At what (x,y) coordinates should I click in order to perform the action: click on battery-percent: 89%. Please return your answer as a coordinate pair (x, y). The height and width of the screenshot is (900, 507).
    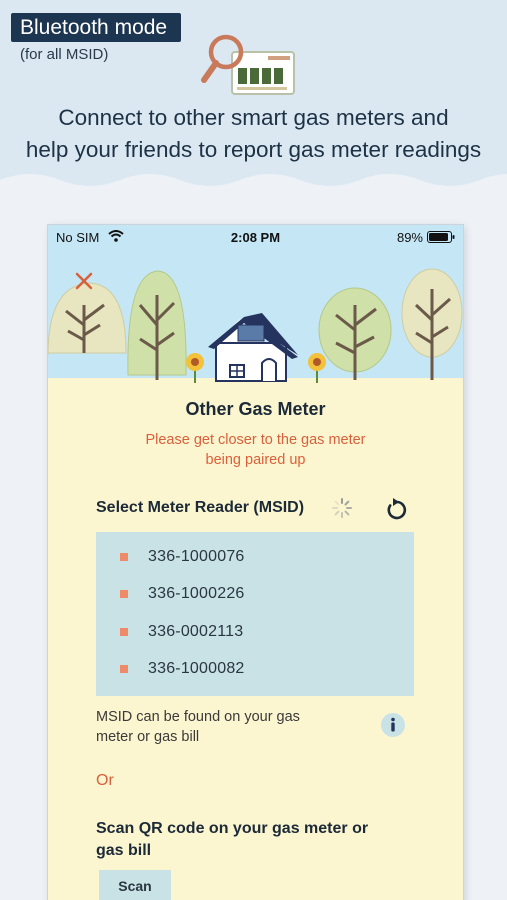
    Looking at the image, I should click on (409, 237).